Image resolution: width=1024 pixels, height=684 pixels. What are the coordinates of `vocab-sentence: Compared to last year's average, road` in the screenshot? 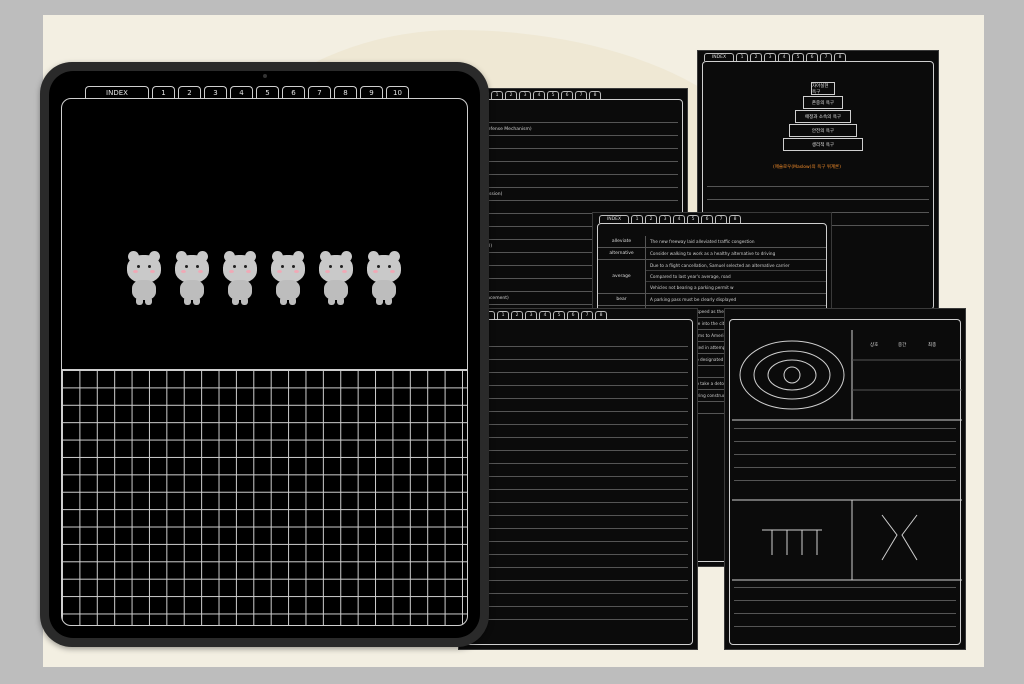 It's located at (736, 276).